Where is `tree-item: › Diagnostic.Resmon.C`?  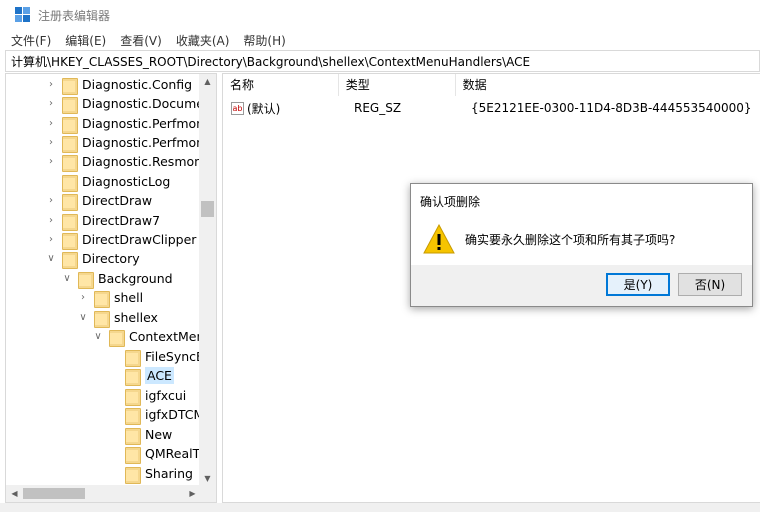 tree-item: › Diagnostic.Resmon.C is located at coordinates (130, 162).